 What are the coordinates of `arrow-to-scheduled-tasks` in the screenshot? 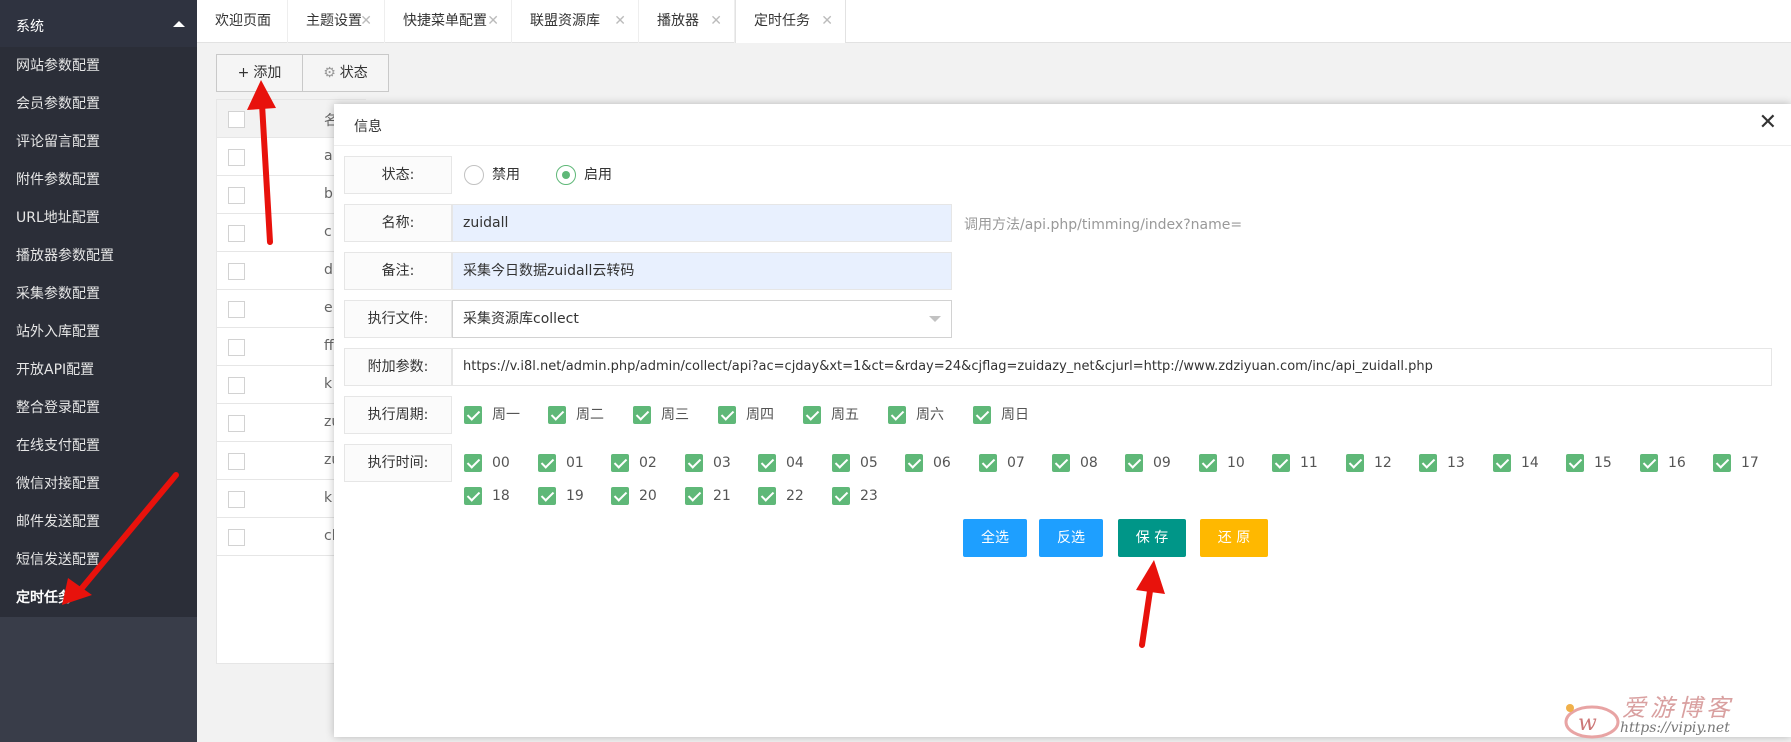 It's located at (120, 538).